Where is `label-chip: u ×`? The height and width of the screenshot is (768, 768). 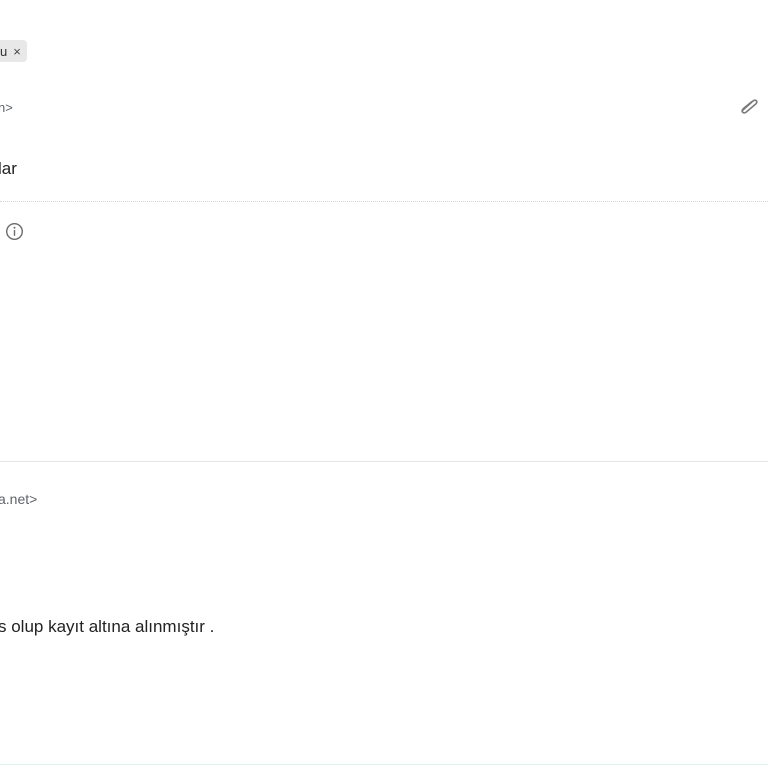
label-chip: u × is located at coordinates (13, 51).